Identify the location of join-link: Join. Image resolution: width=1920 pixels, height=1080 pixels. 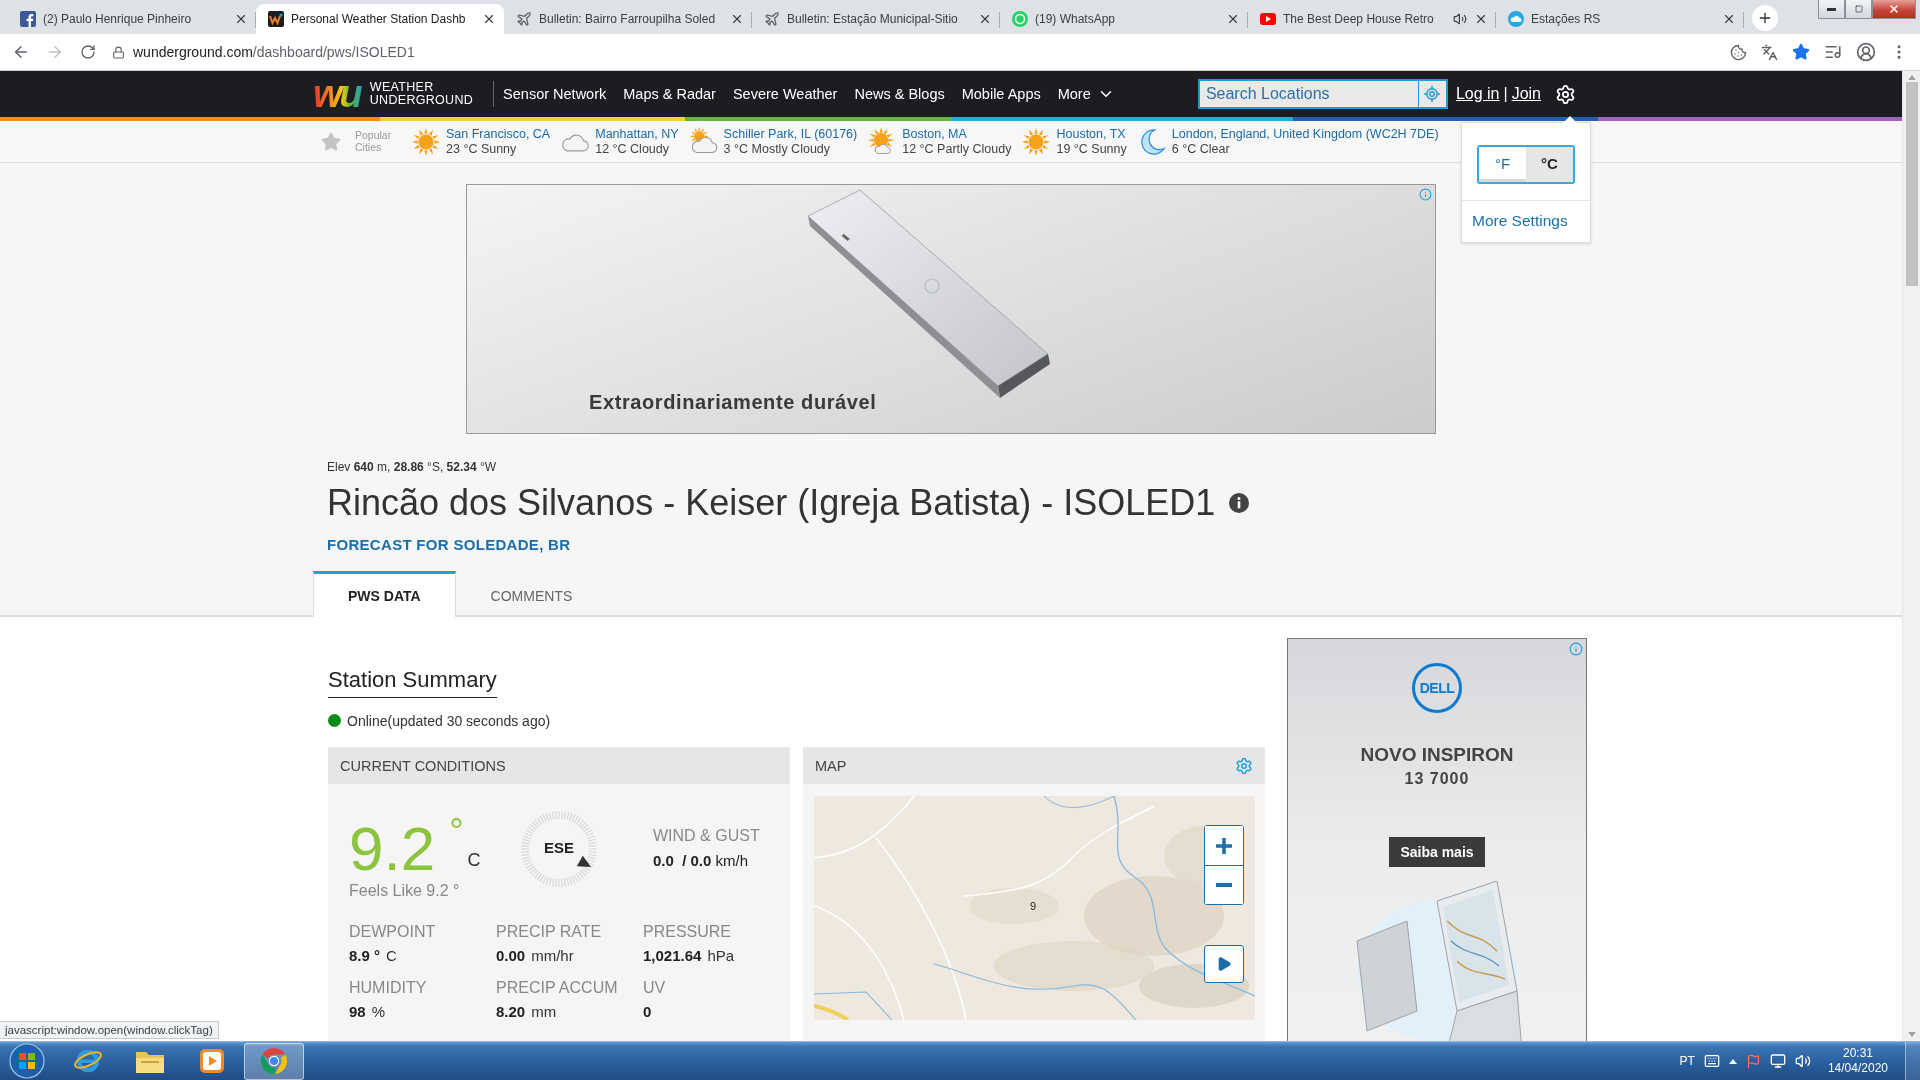
(1526, 94).